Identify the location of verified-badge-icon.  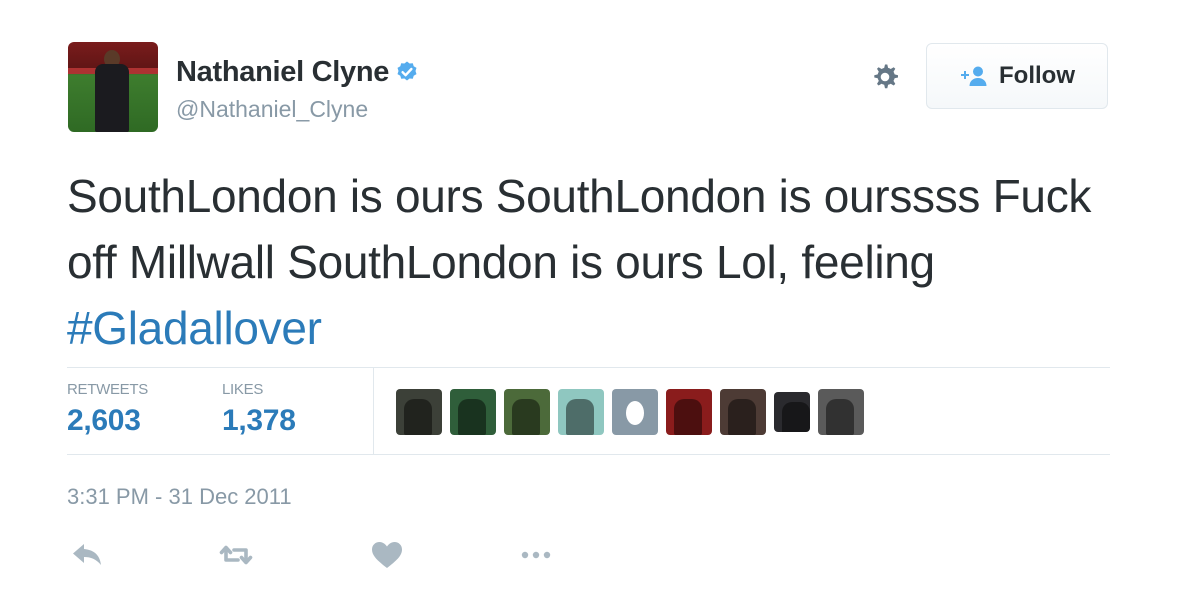
(407, 71).